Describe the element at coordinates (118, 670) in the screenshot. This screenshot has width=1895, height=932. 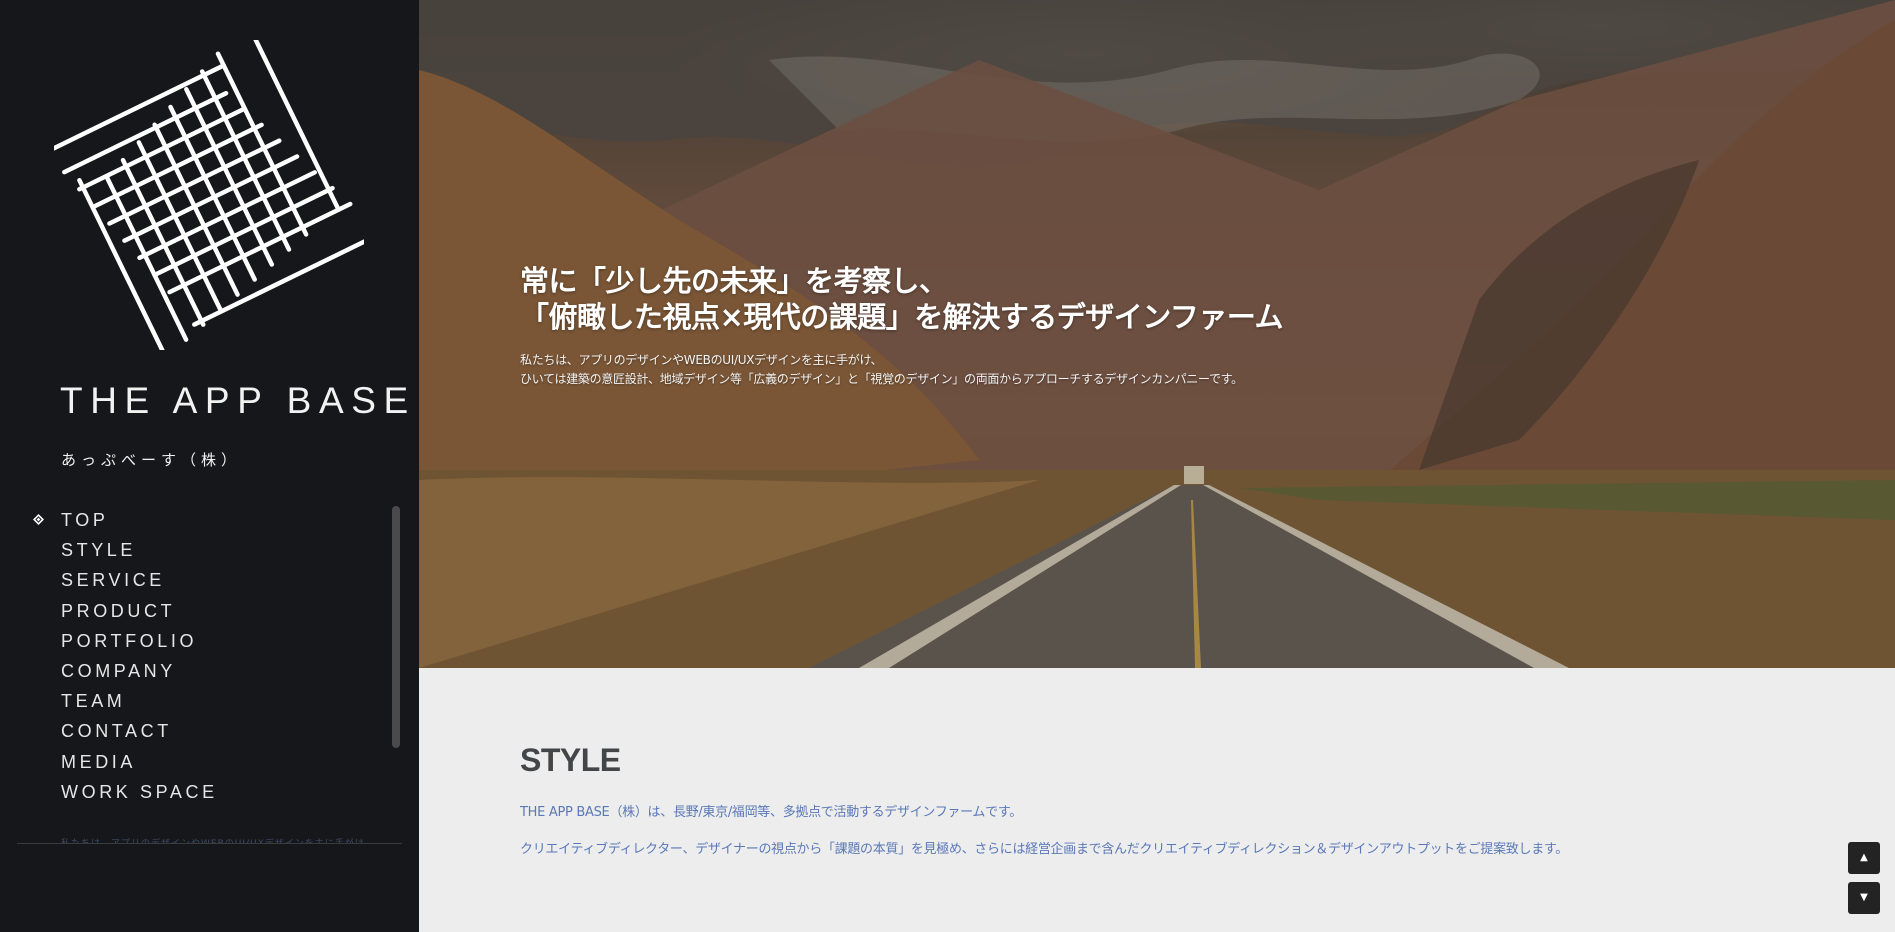
I see `nav-item-label: COMPANY` at that location.